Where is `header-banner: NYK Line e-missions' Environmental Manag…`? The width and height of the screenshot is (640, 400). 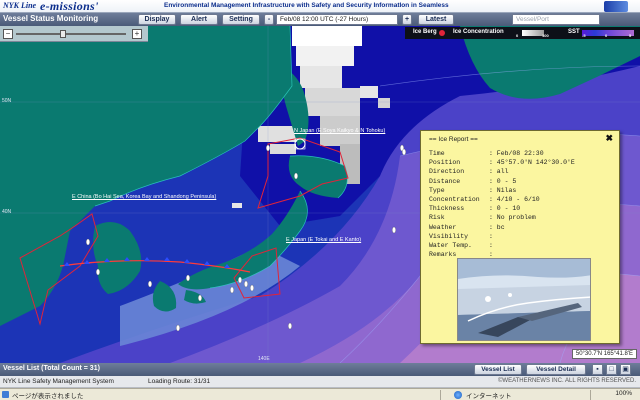
header-banner: NYK Line e-missions' Environmental Manag… is located at coordinates (320, 6).